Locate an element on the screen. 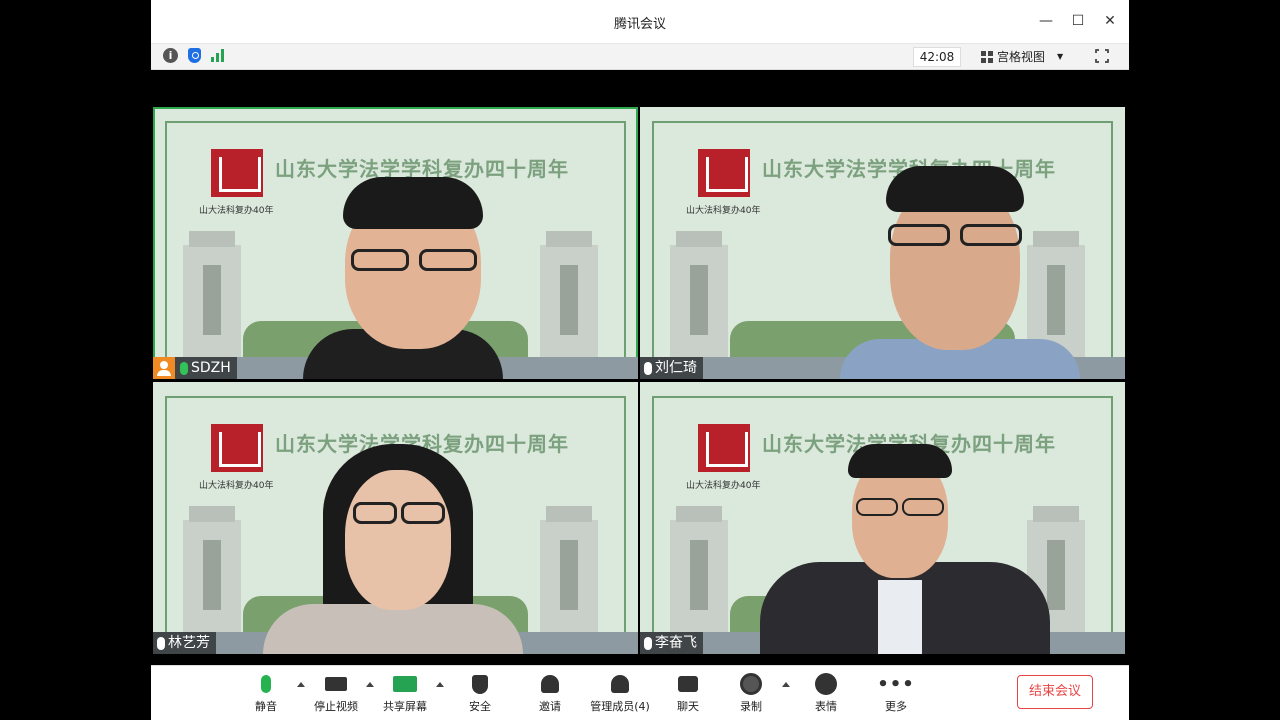  title-bar: 腾讯会议 — ☐ ✕ is located at coordinates (640, 22).